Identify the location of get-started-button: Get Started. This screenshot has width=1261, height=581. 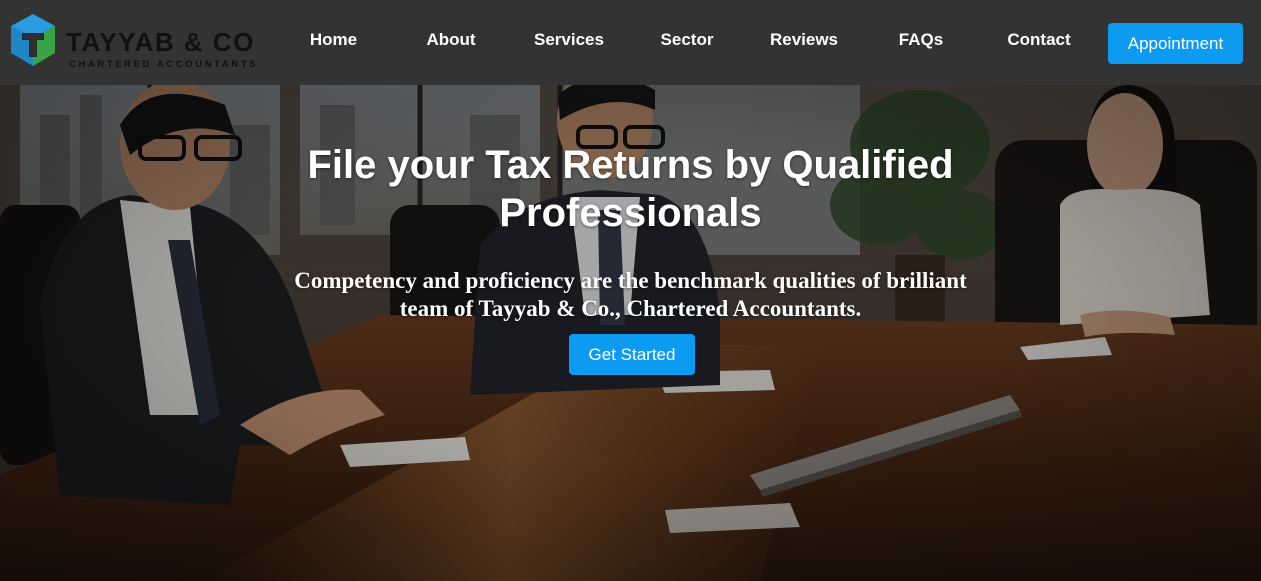
(632, 354).